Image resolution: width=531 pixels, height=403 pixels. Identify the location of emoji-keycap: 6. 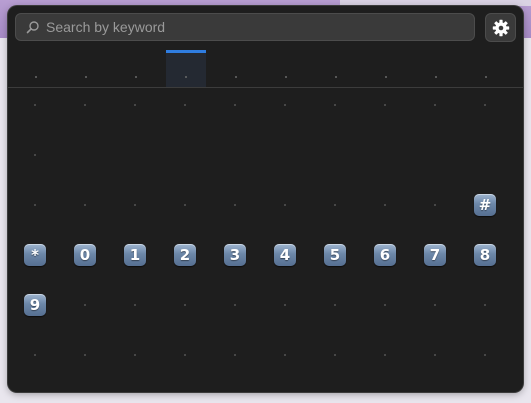
(385, 255).